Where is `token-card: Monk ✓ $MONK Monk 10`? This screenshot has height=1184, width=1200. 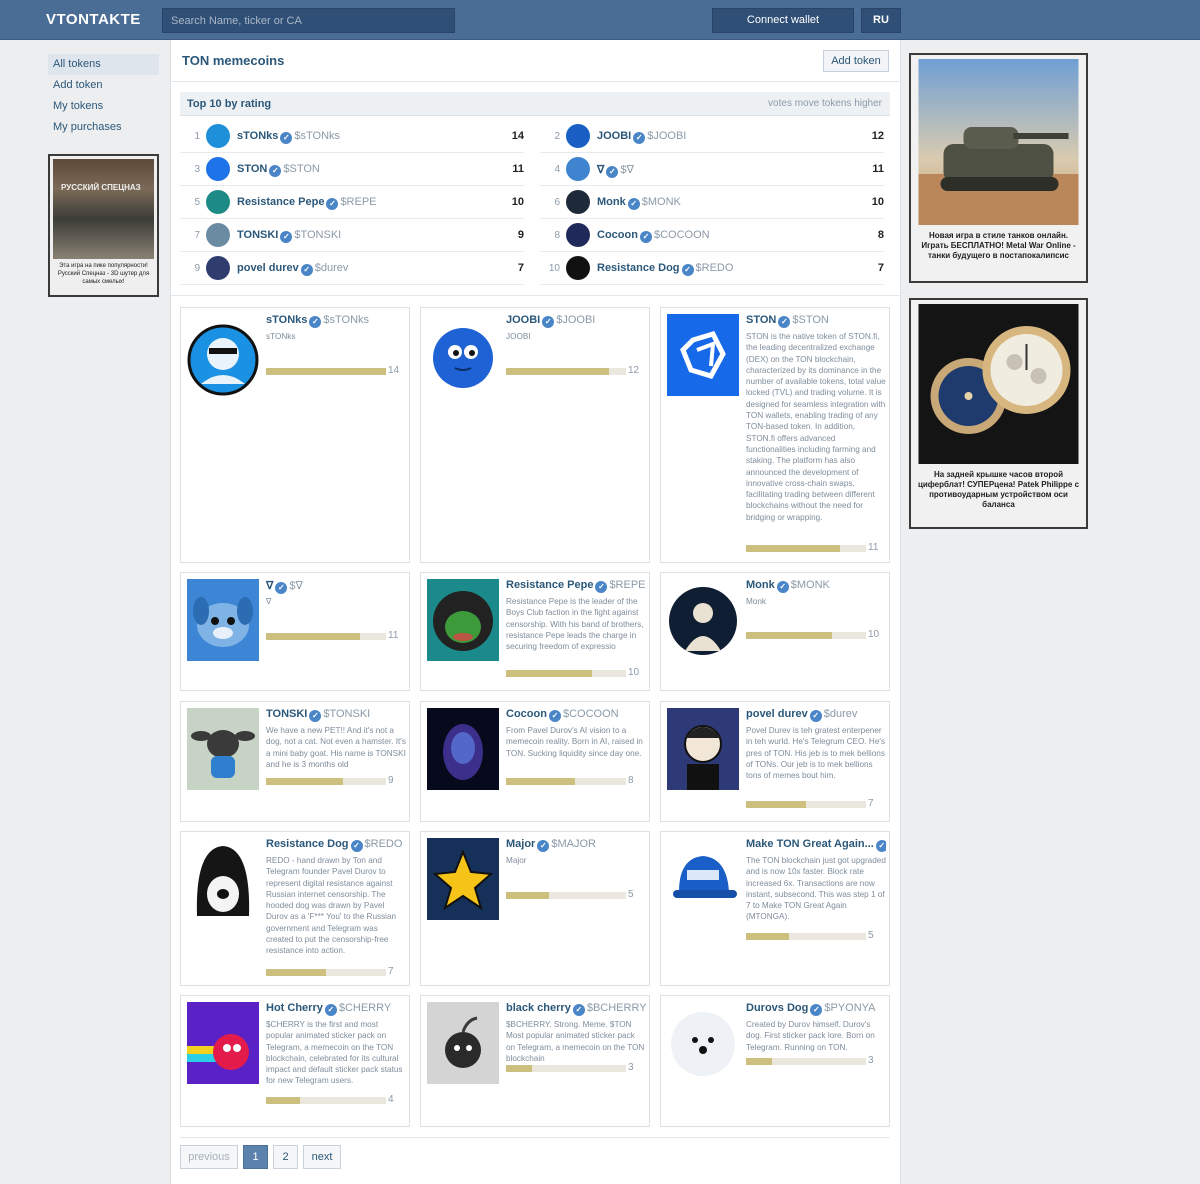 token-card: Monk ✓ $MONK Monk 10 is located at coordinates (775, 631).